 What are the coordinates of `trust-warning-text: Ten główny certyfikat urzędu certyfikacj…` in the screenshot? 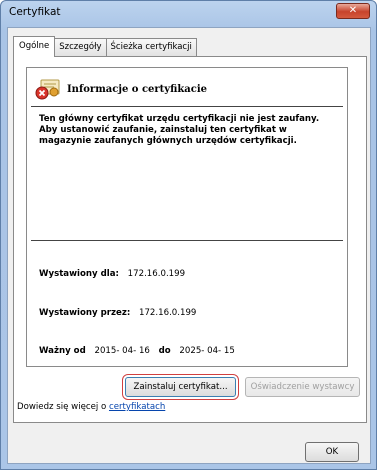 It's located at (179, 130).